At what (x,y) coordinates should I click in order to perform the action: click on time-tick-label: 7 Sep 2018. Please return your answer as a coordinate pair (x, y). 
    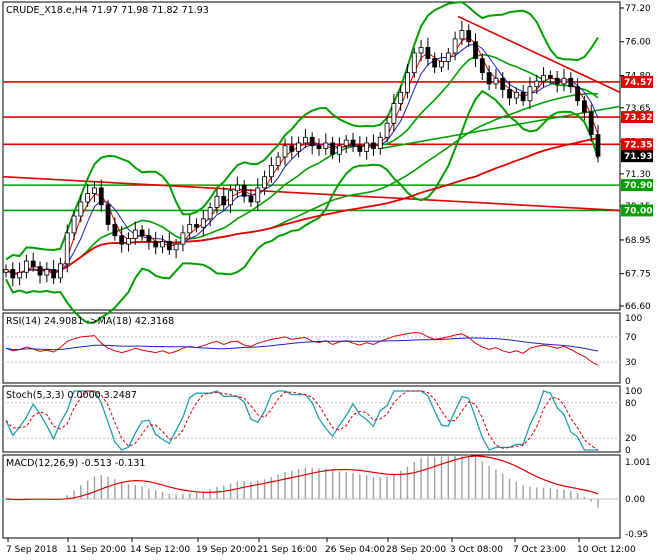
    Looking at the image, I should click on (32, 550).